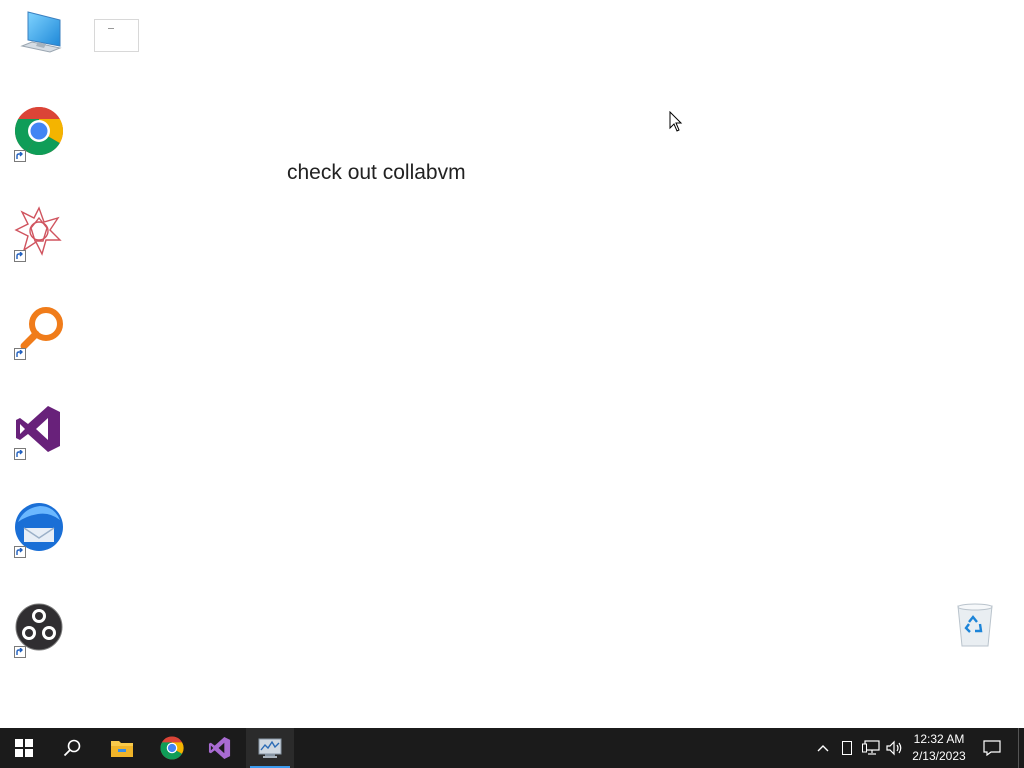 The image size is (1024, 768). What do you see at coordinates (270, 748) in the screenshot?
I see `performance-monitor-icon` at bounding box center [270, 748].